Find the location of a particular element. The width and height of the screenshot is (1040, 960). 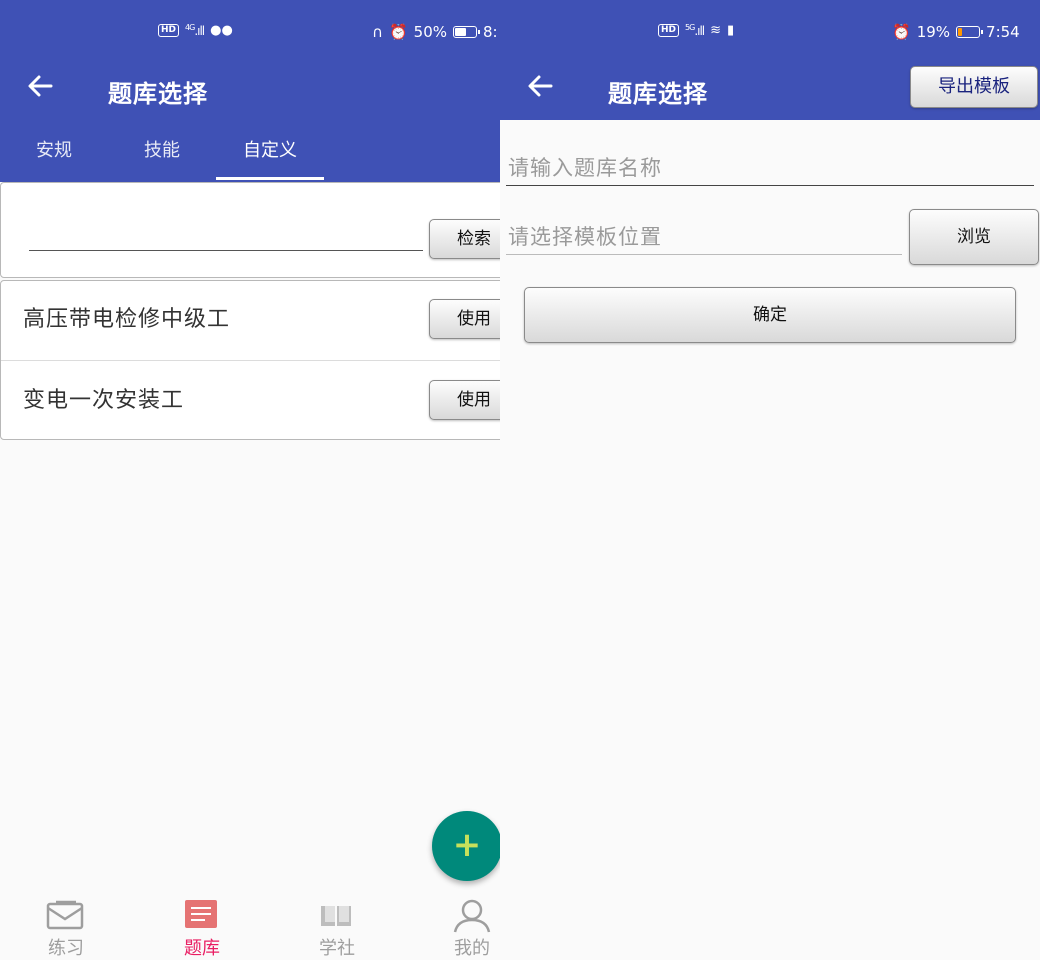

export-template-button: 导出模板 is located at coordinates (974, 87).